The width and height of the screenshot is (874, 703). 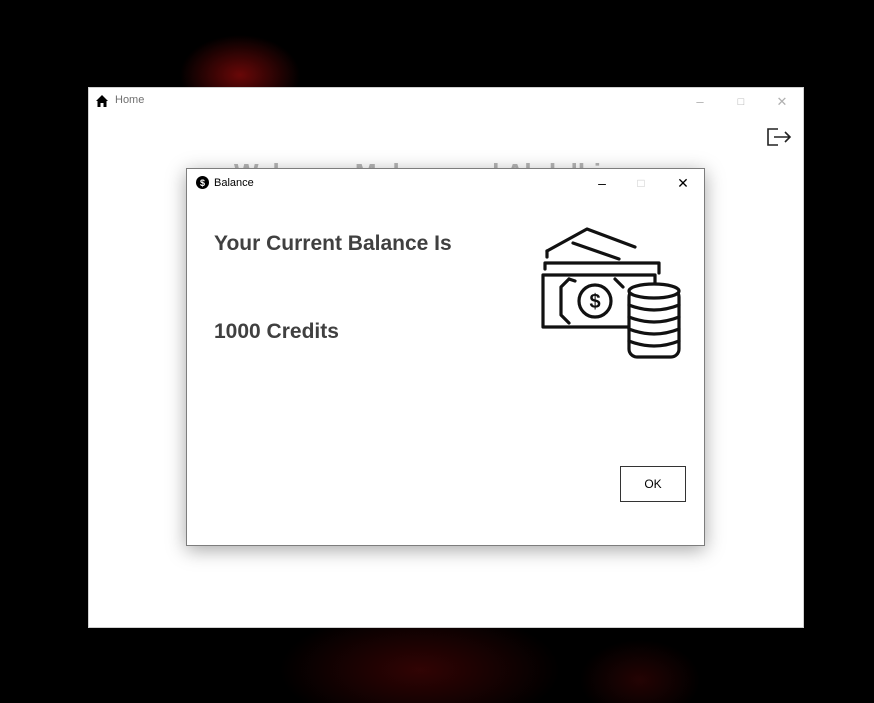 What do you see at coordinates (653, 484) in the screenshot?
I see `ok-button: OK` at bounding box center [653, 484].